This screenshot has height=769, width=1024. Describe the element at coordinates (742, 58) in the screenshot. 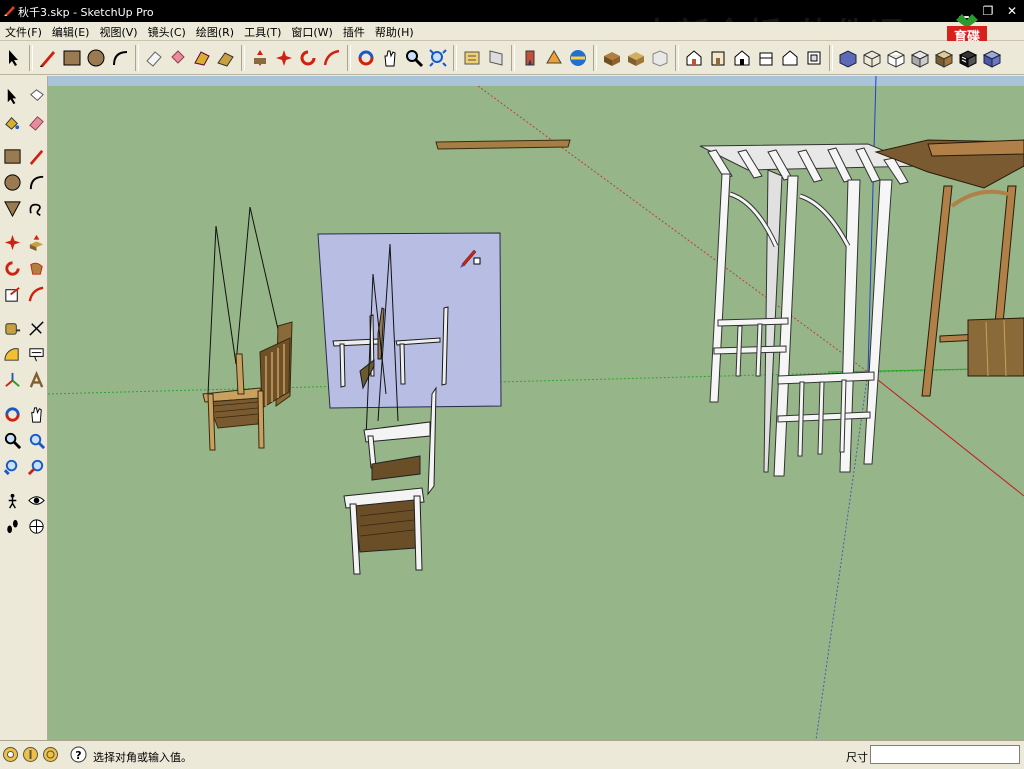

I see `right-view-button` at that location.